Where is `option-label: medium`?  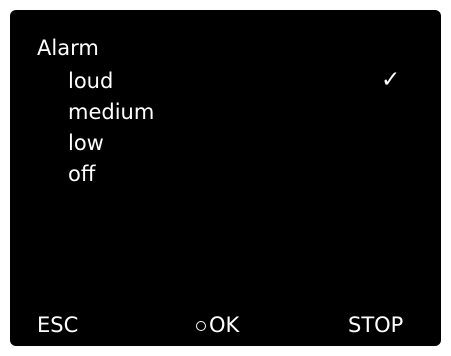
option-label: medium is located at coordinates (111, 112).